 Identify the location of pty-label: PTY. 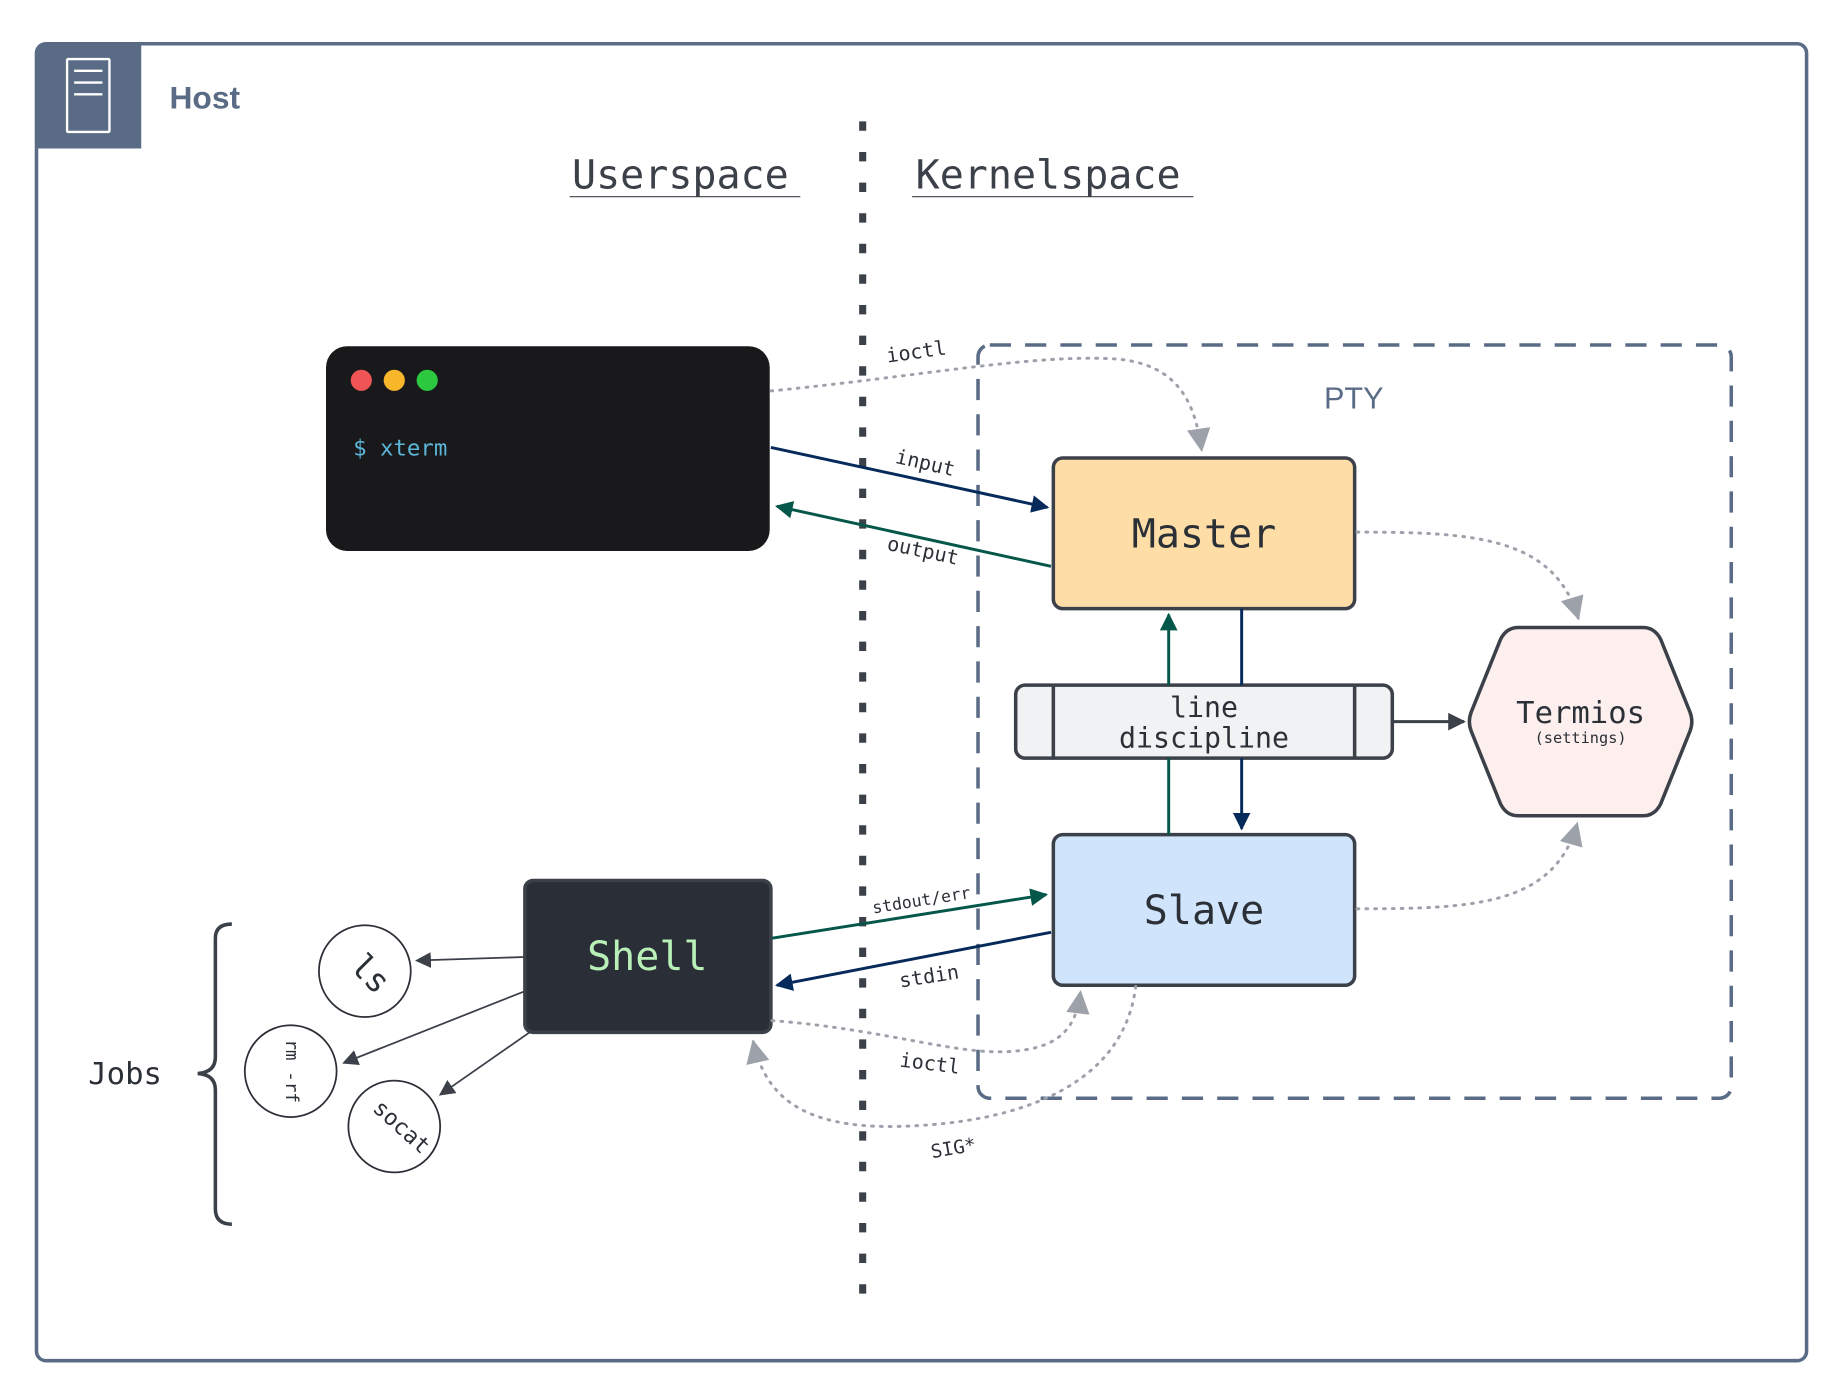
(1353, 399).